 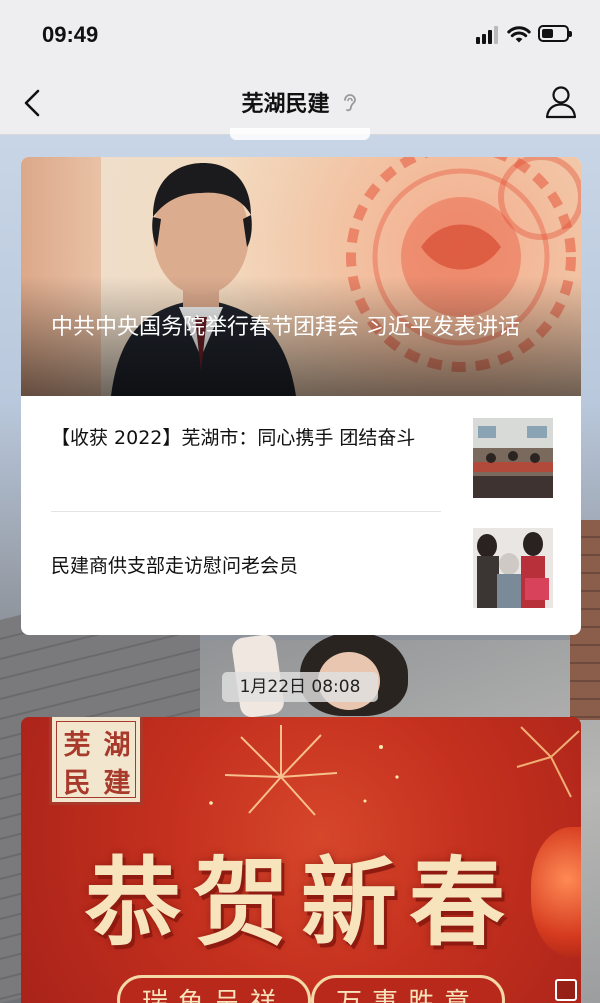 What do you see at coordinates (408, 989) in the screenshot?
I see `greeting-phrase: 万事胜意` at bounding box center [408, 989].